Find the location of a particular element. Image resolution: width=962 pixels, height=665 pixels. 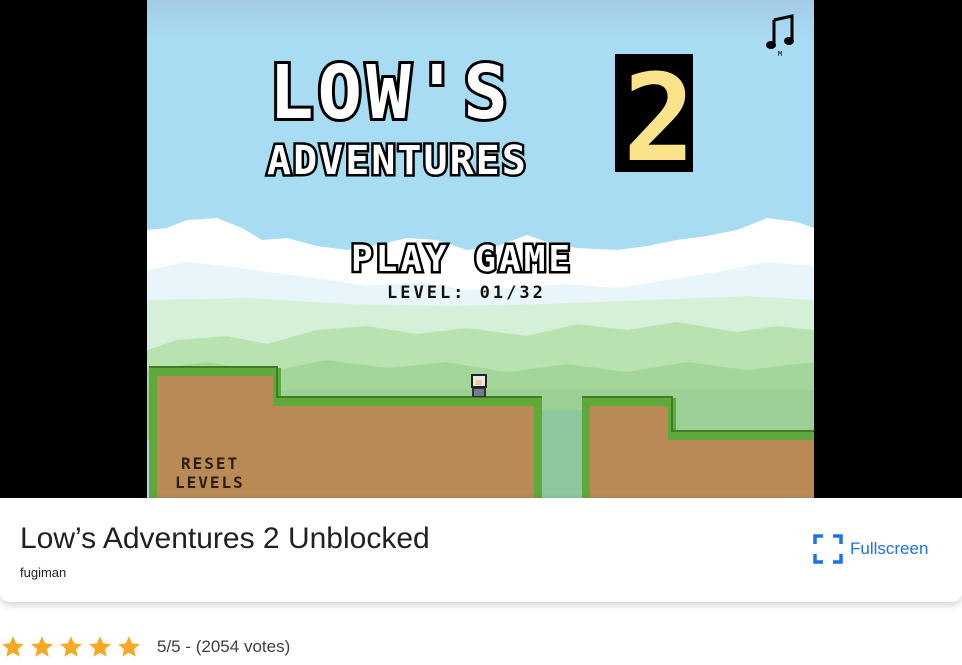

player-character is located at coordinates (479, 385).